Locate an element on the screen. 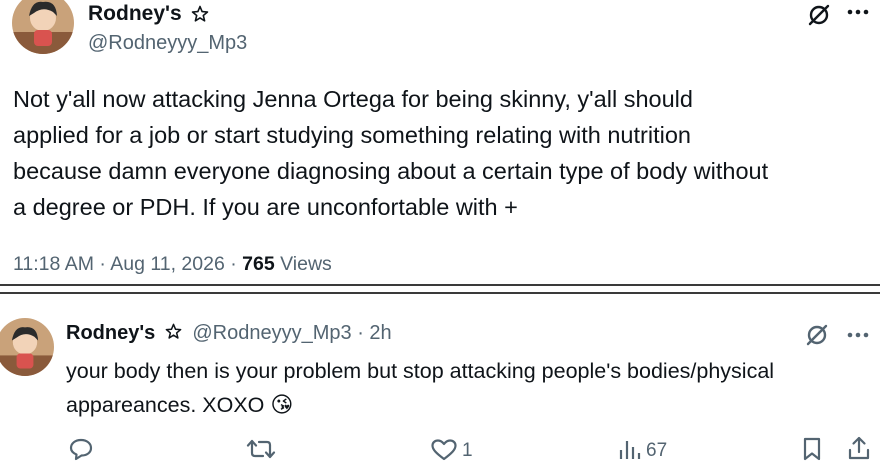 The image size is (880, 463). kiss-emoji: 😘 is located at coordinates (282, 404).